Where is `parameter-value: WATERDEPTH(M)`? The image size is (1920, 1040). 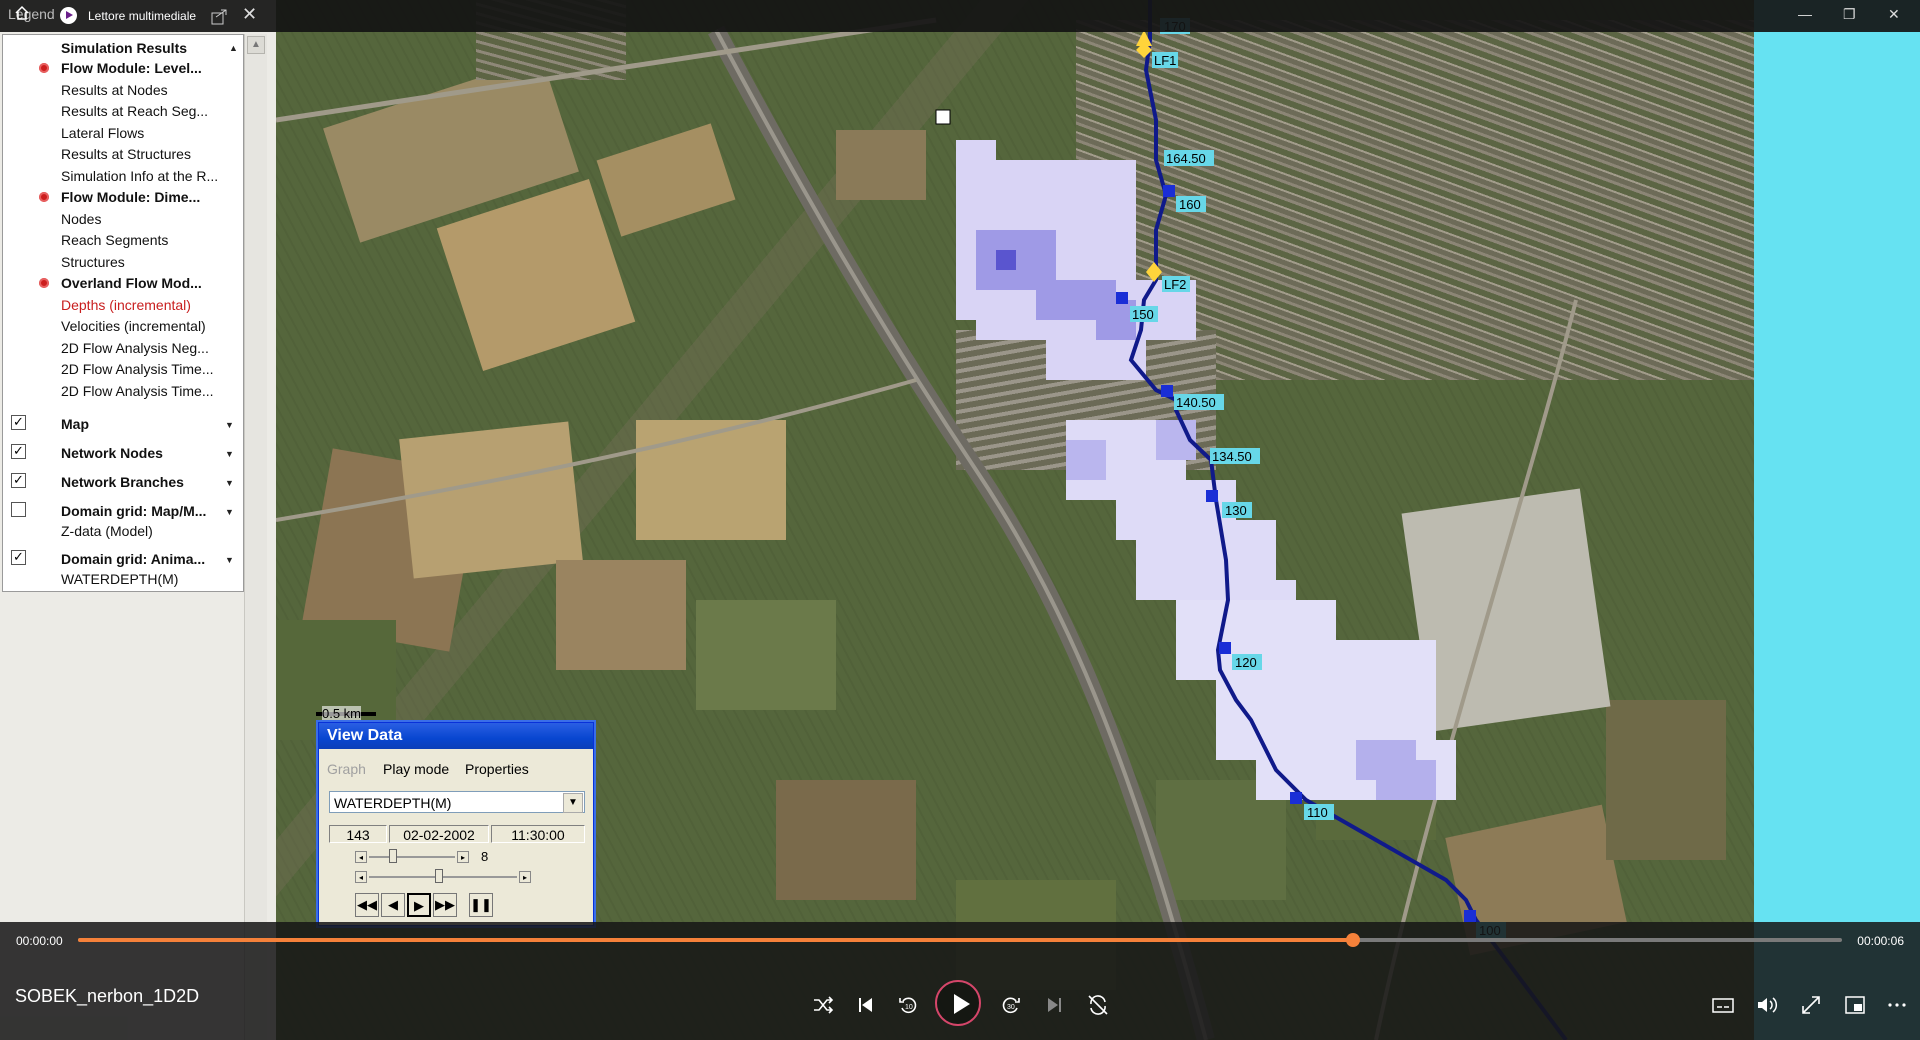 parameter-value: WATERDEPTH(M) is located at coordinates (393, 803).